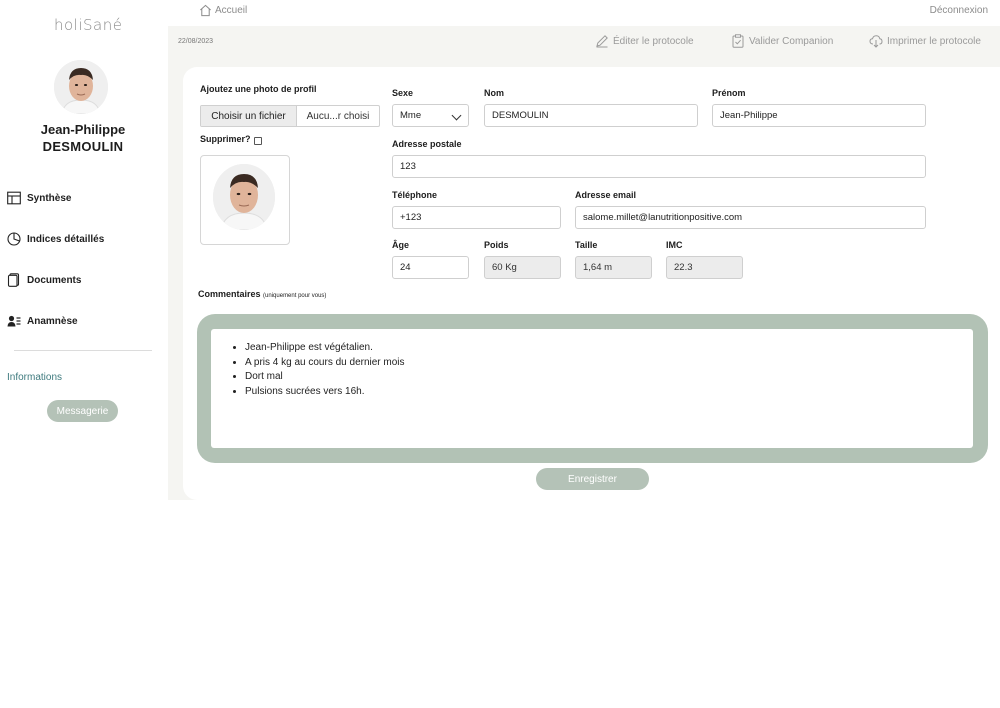 The height and width of the screenshot is (708, 1000). Describe the element at coordinates (205, 10) in the screenshot. I see `home-icon` at that location.